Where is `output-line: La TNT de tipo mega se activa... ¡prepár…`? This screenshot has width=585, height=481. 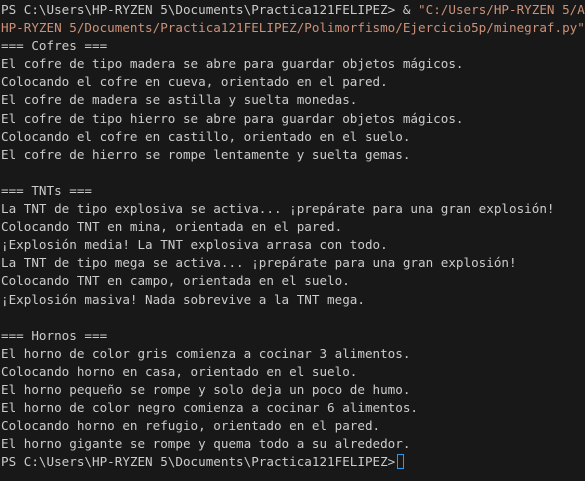 output-line: La TNT de tipo mega se activa... ¡prepár… is located at coordinates (259, 263).